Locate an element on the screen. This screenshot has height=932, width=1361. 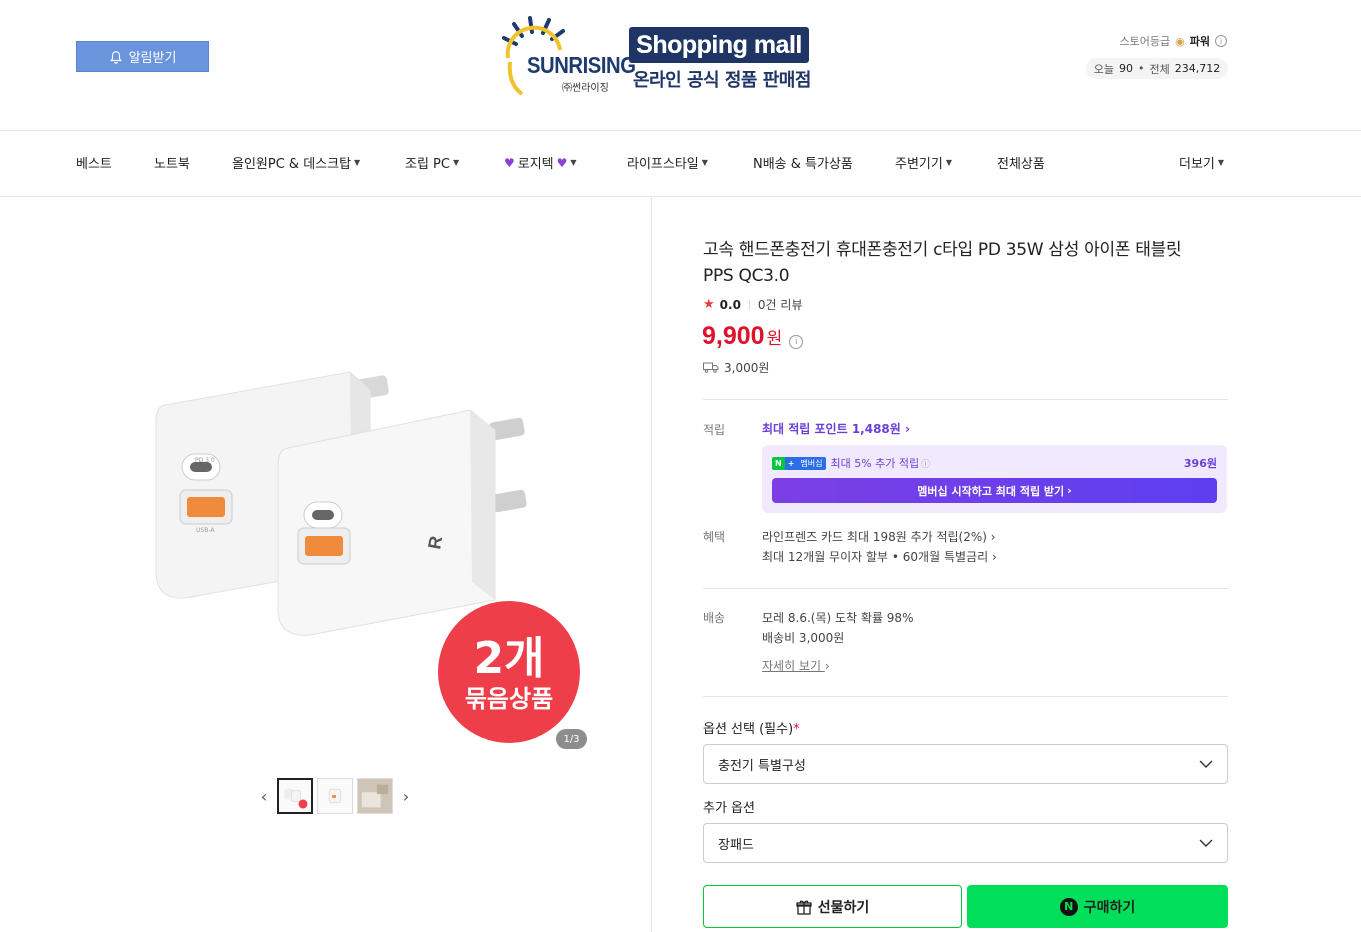
extra-option-label: 추가 옵션 is located at coordinates (729, 808).